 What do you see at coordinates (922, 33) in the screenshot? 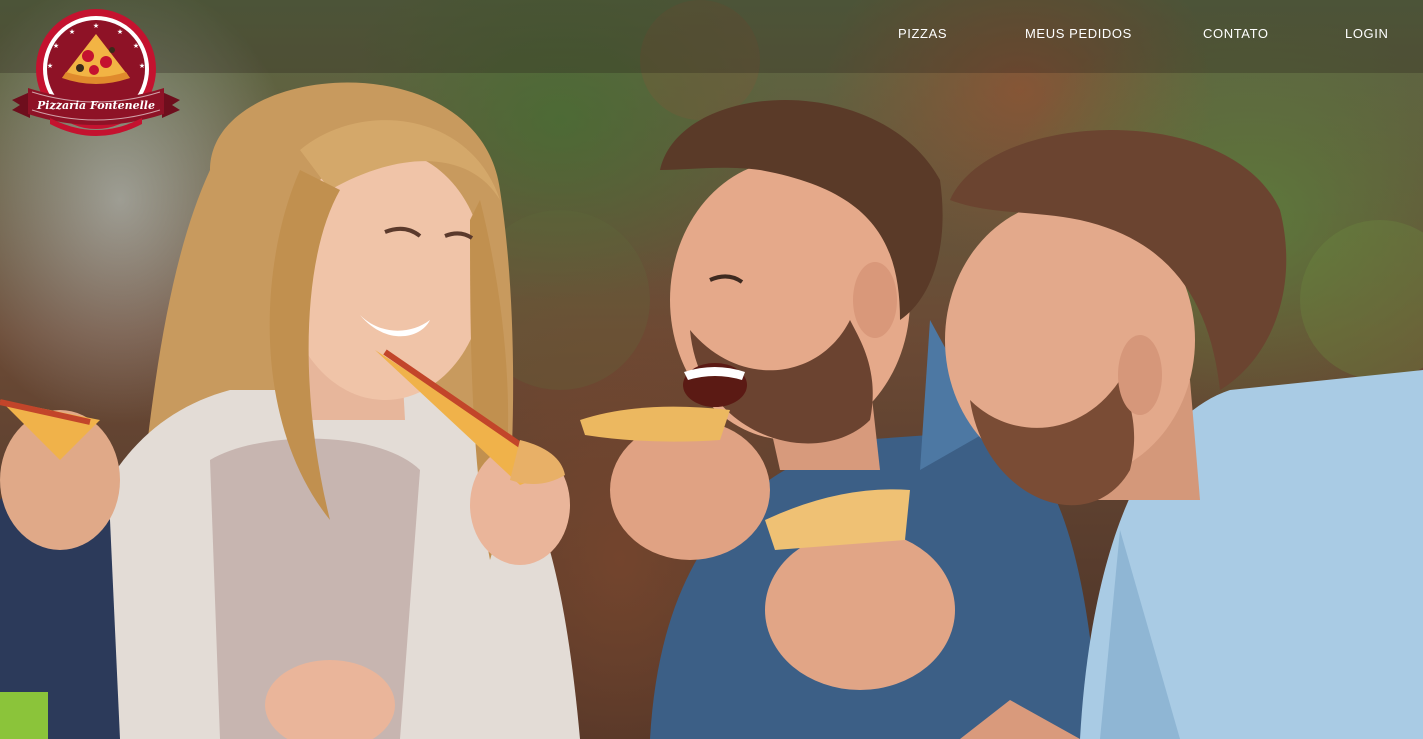
I see `nav-pizzas: PIZZAS` at bounding box center [922, 33].